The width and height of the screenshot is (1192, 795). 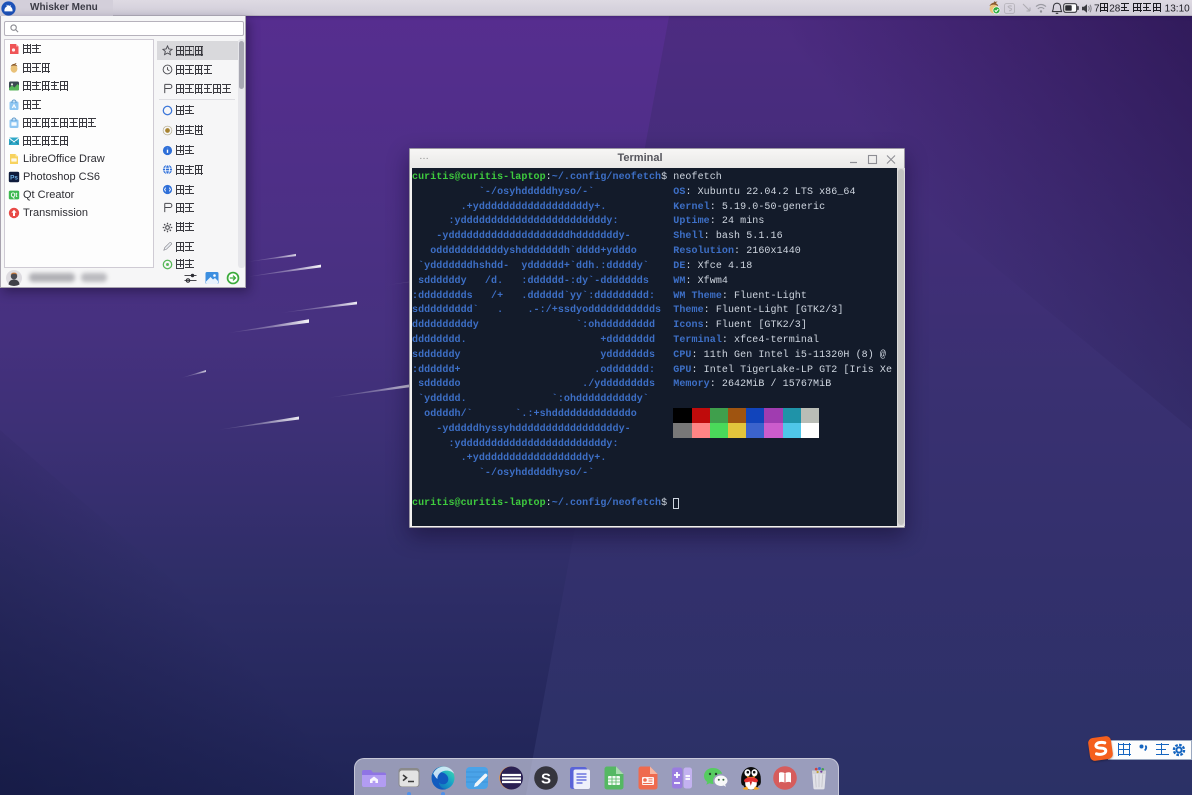 What do you see at coordinates (546, 779) in the screenshot?
I see `svg-text: S` at bounding box center [546, 779].